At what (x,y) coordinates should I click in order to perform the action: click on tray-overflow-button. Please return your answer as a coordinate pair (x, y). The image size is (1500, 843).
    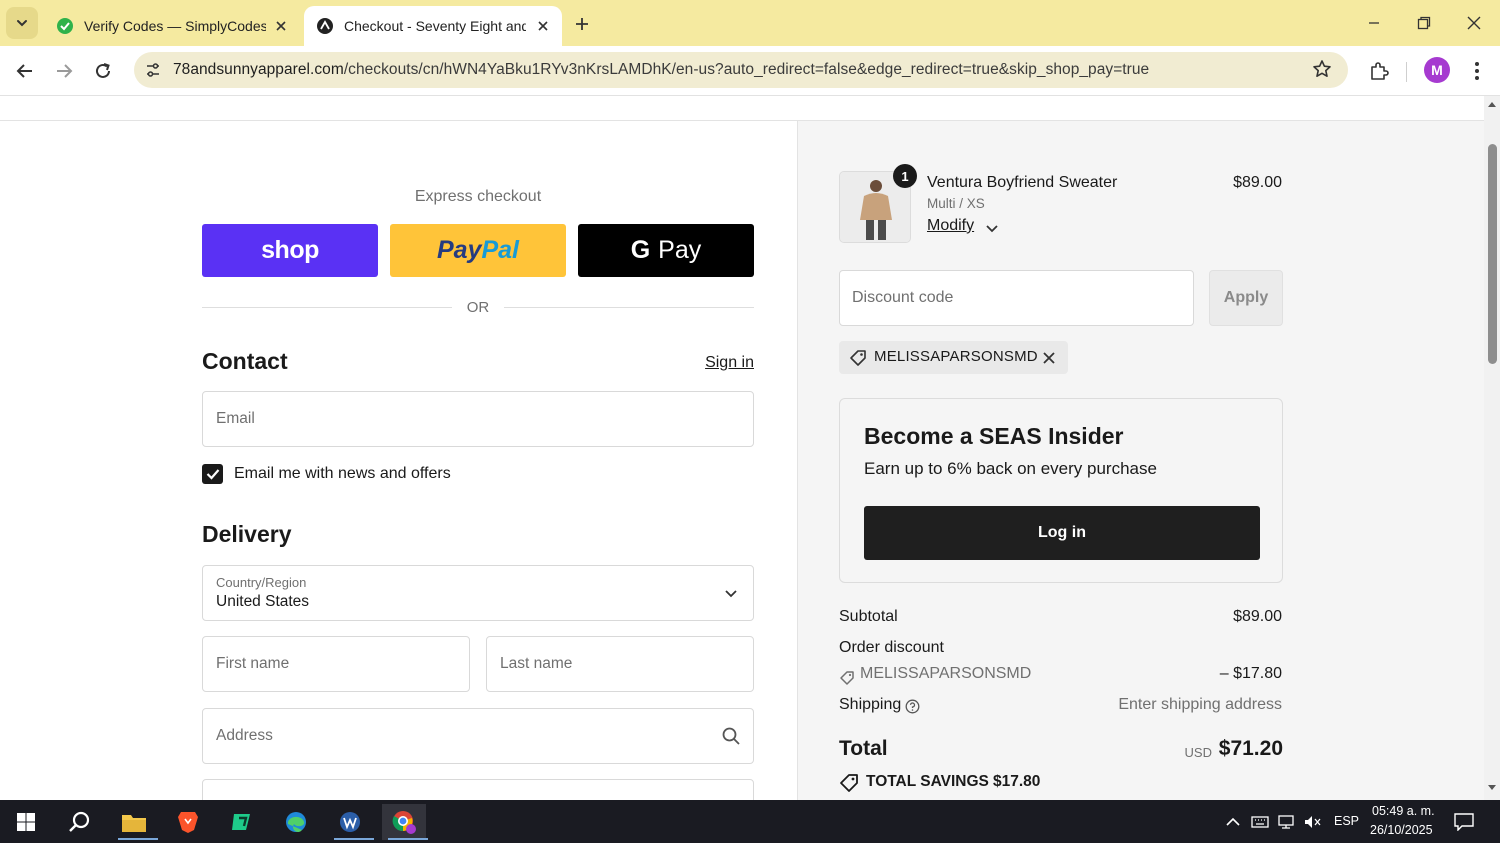
    Looking at the image, I should click on (1233, 822).